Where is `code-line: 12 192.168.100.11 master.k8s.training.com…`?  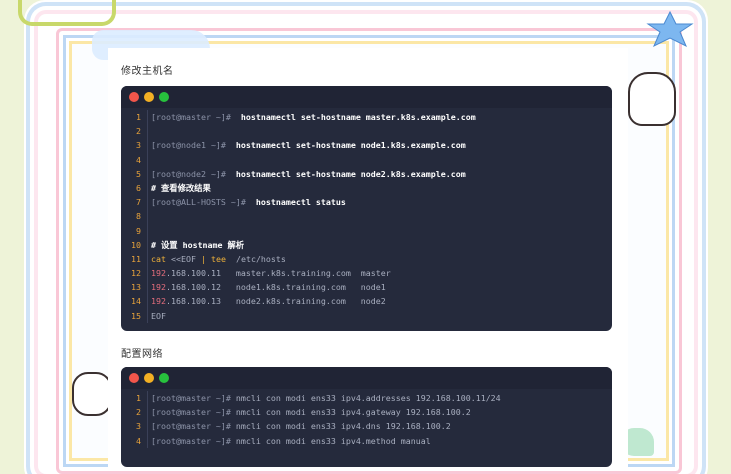 code-line: 12 192.168.100.11 master.k8s.training.com… is located at coordinates (366, 273).